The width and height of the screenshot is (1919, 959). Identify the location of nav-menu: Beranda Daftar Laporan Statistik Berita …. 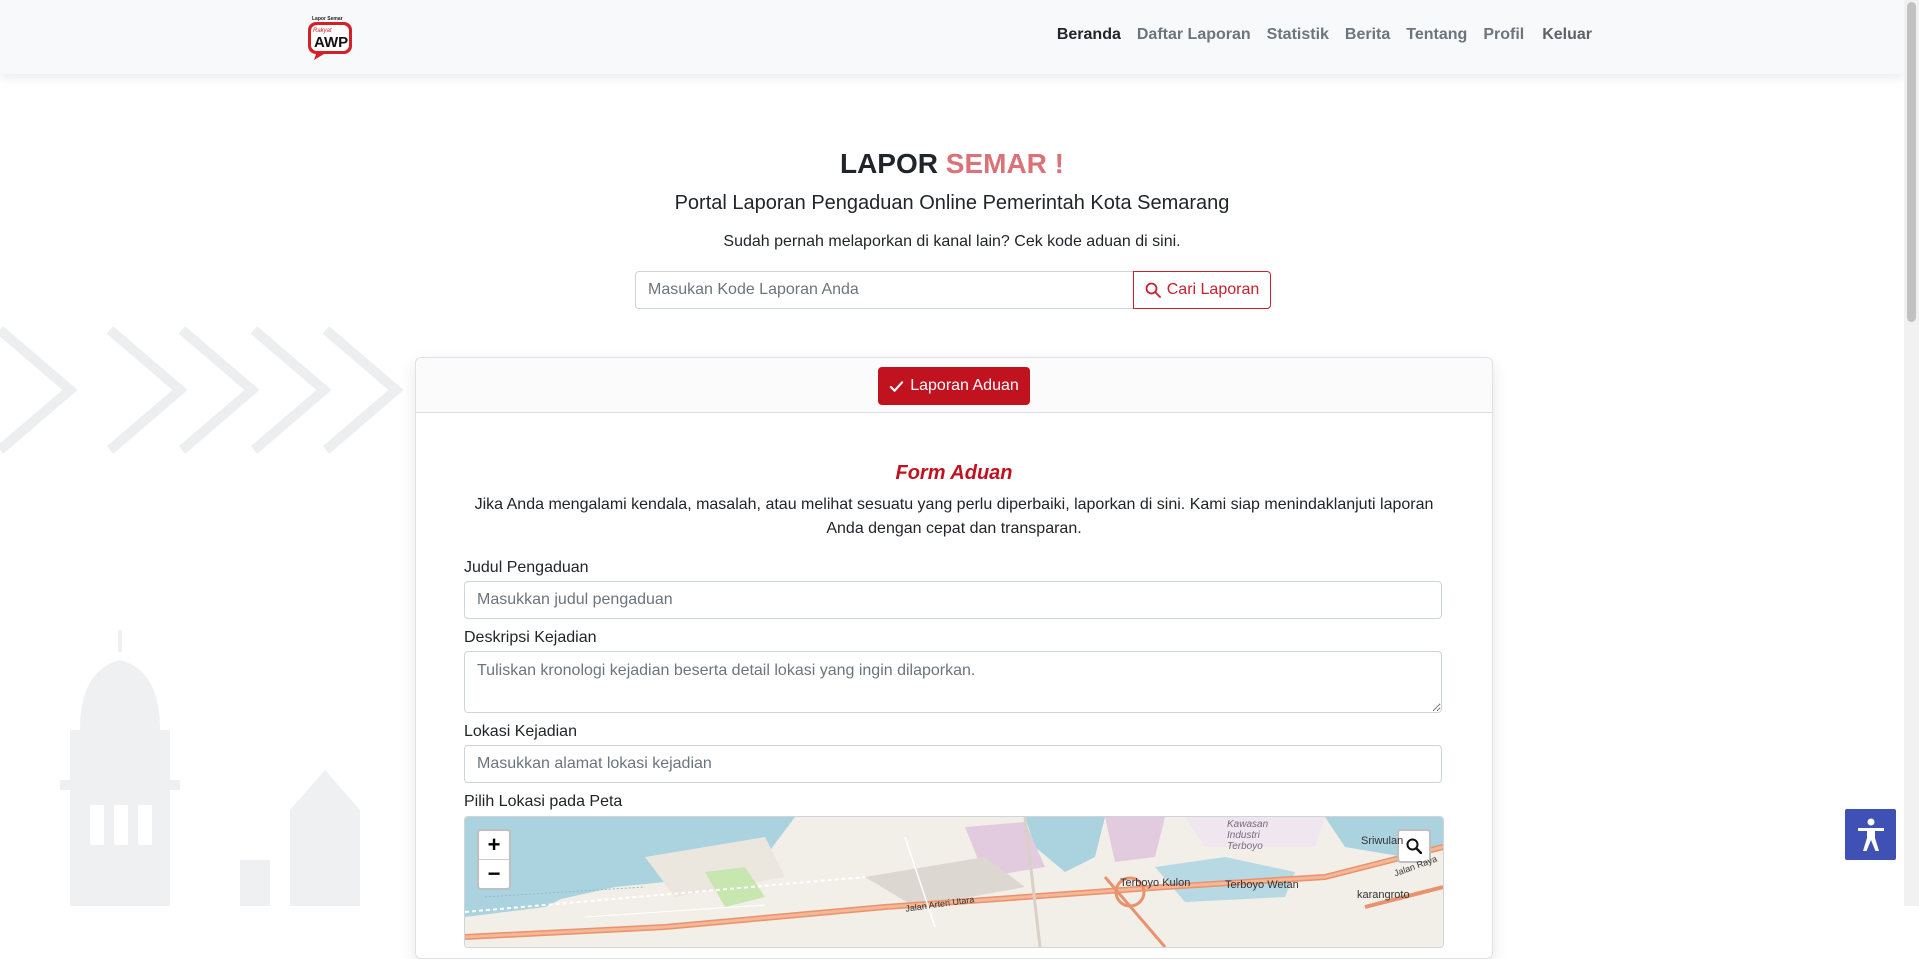
(1324, 35).